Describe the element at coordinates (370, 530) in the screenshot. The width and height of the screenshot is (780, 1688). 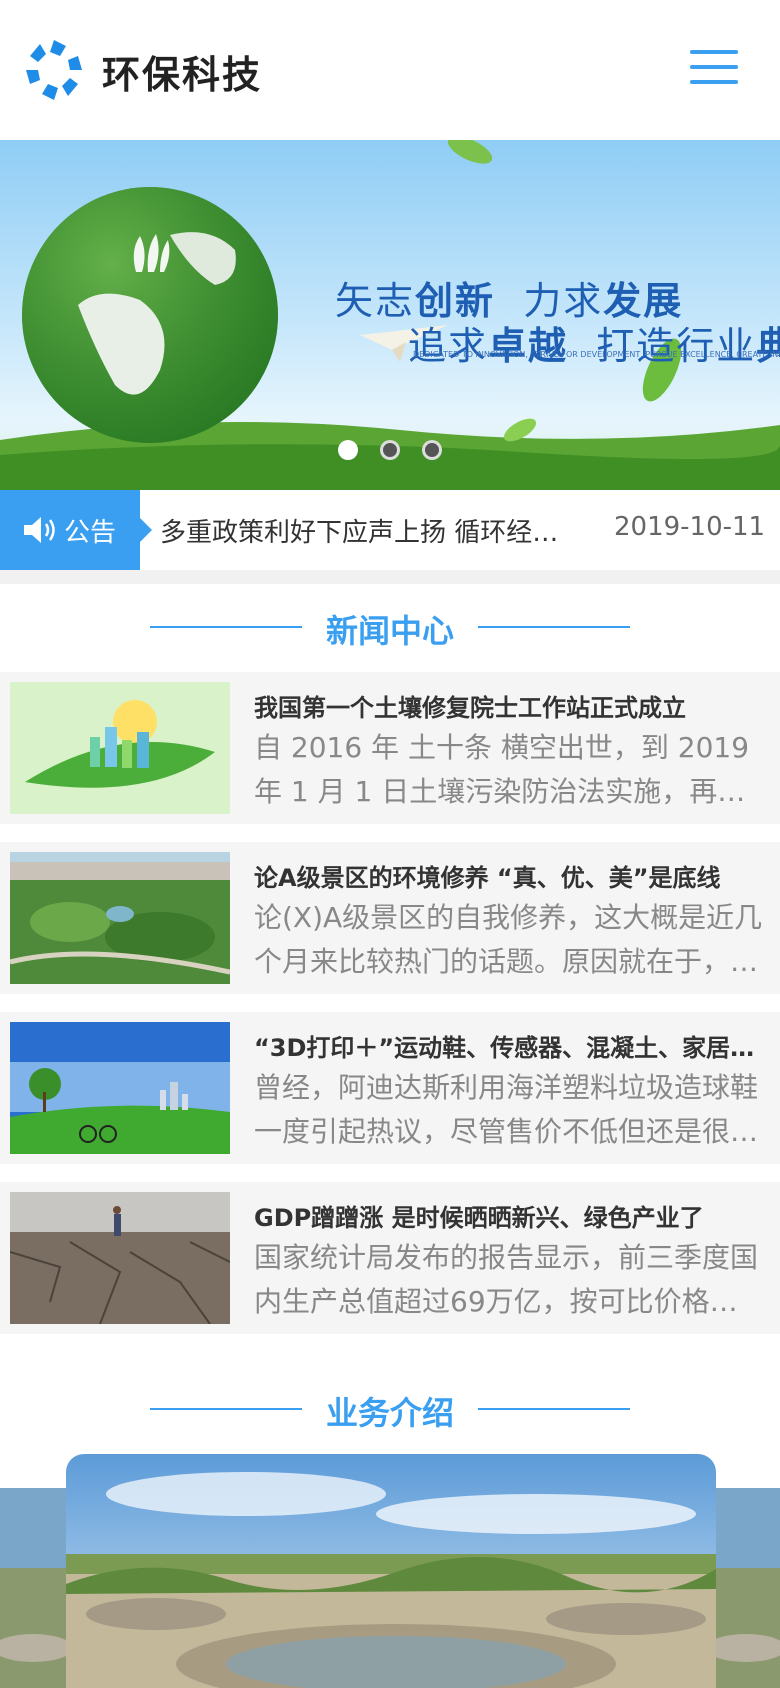
I see `notice-title-link: 多重政策利好下应声上扬 循环经济产业迎来发展良机` at that location.